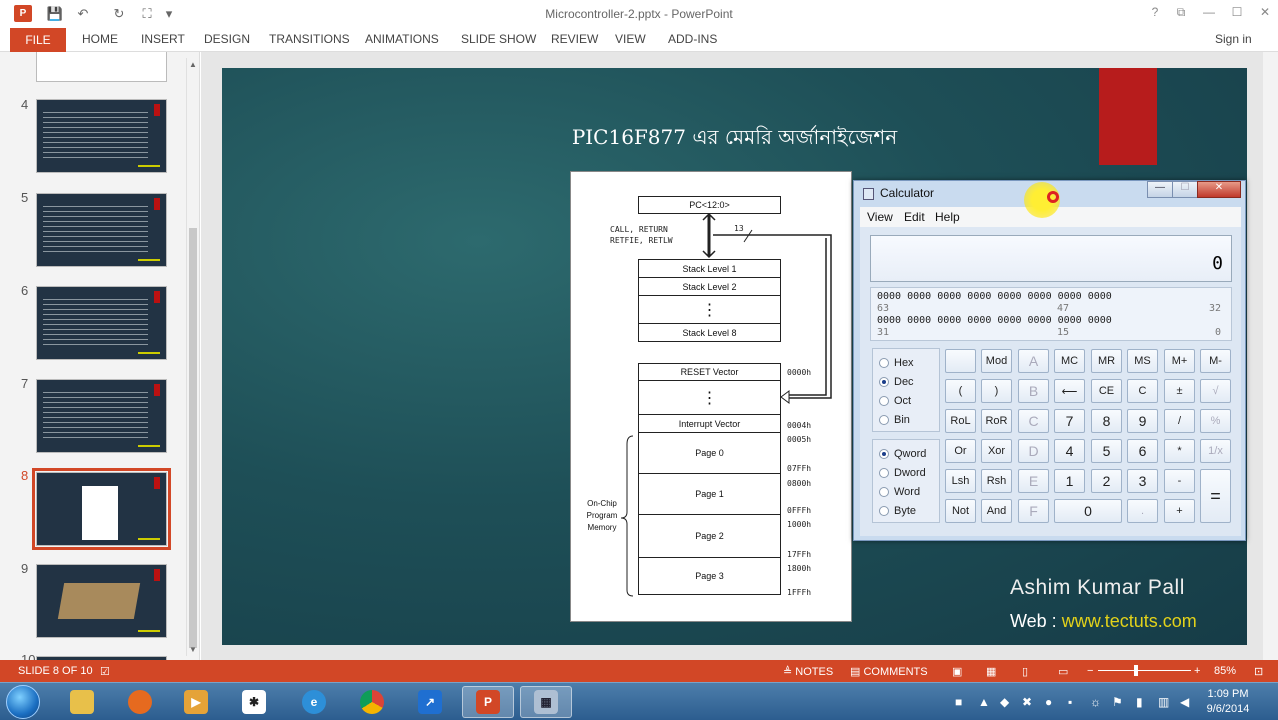  I want to click on taskbar-firefox, so click(140, 702).